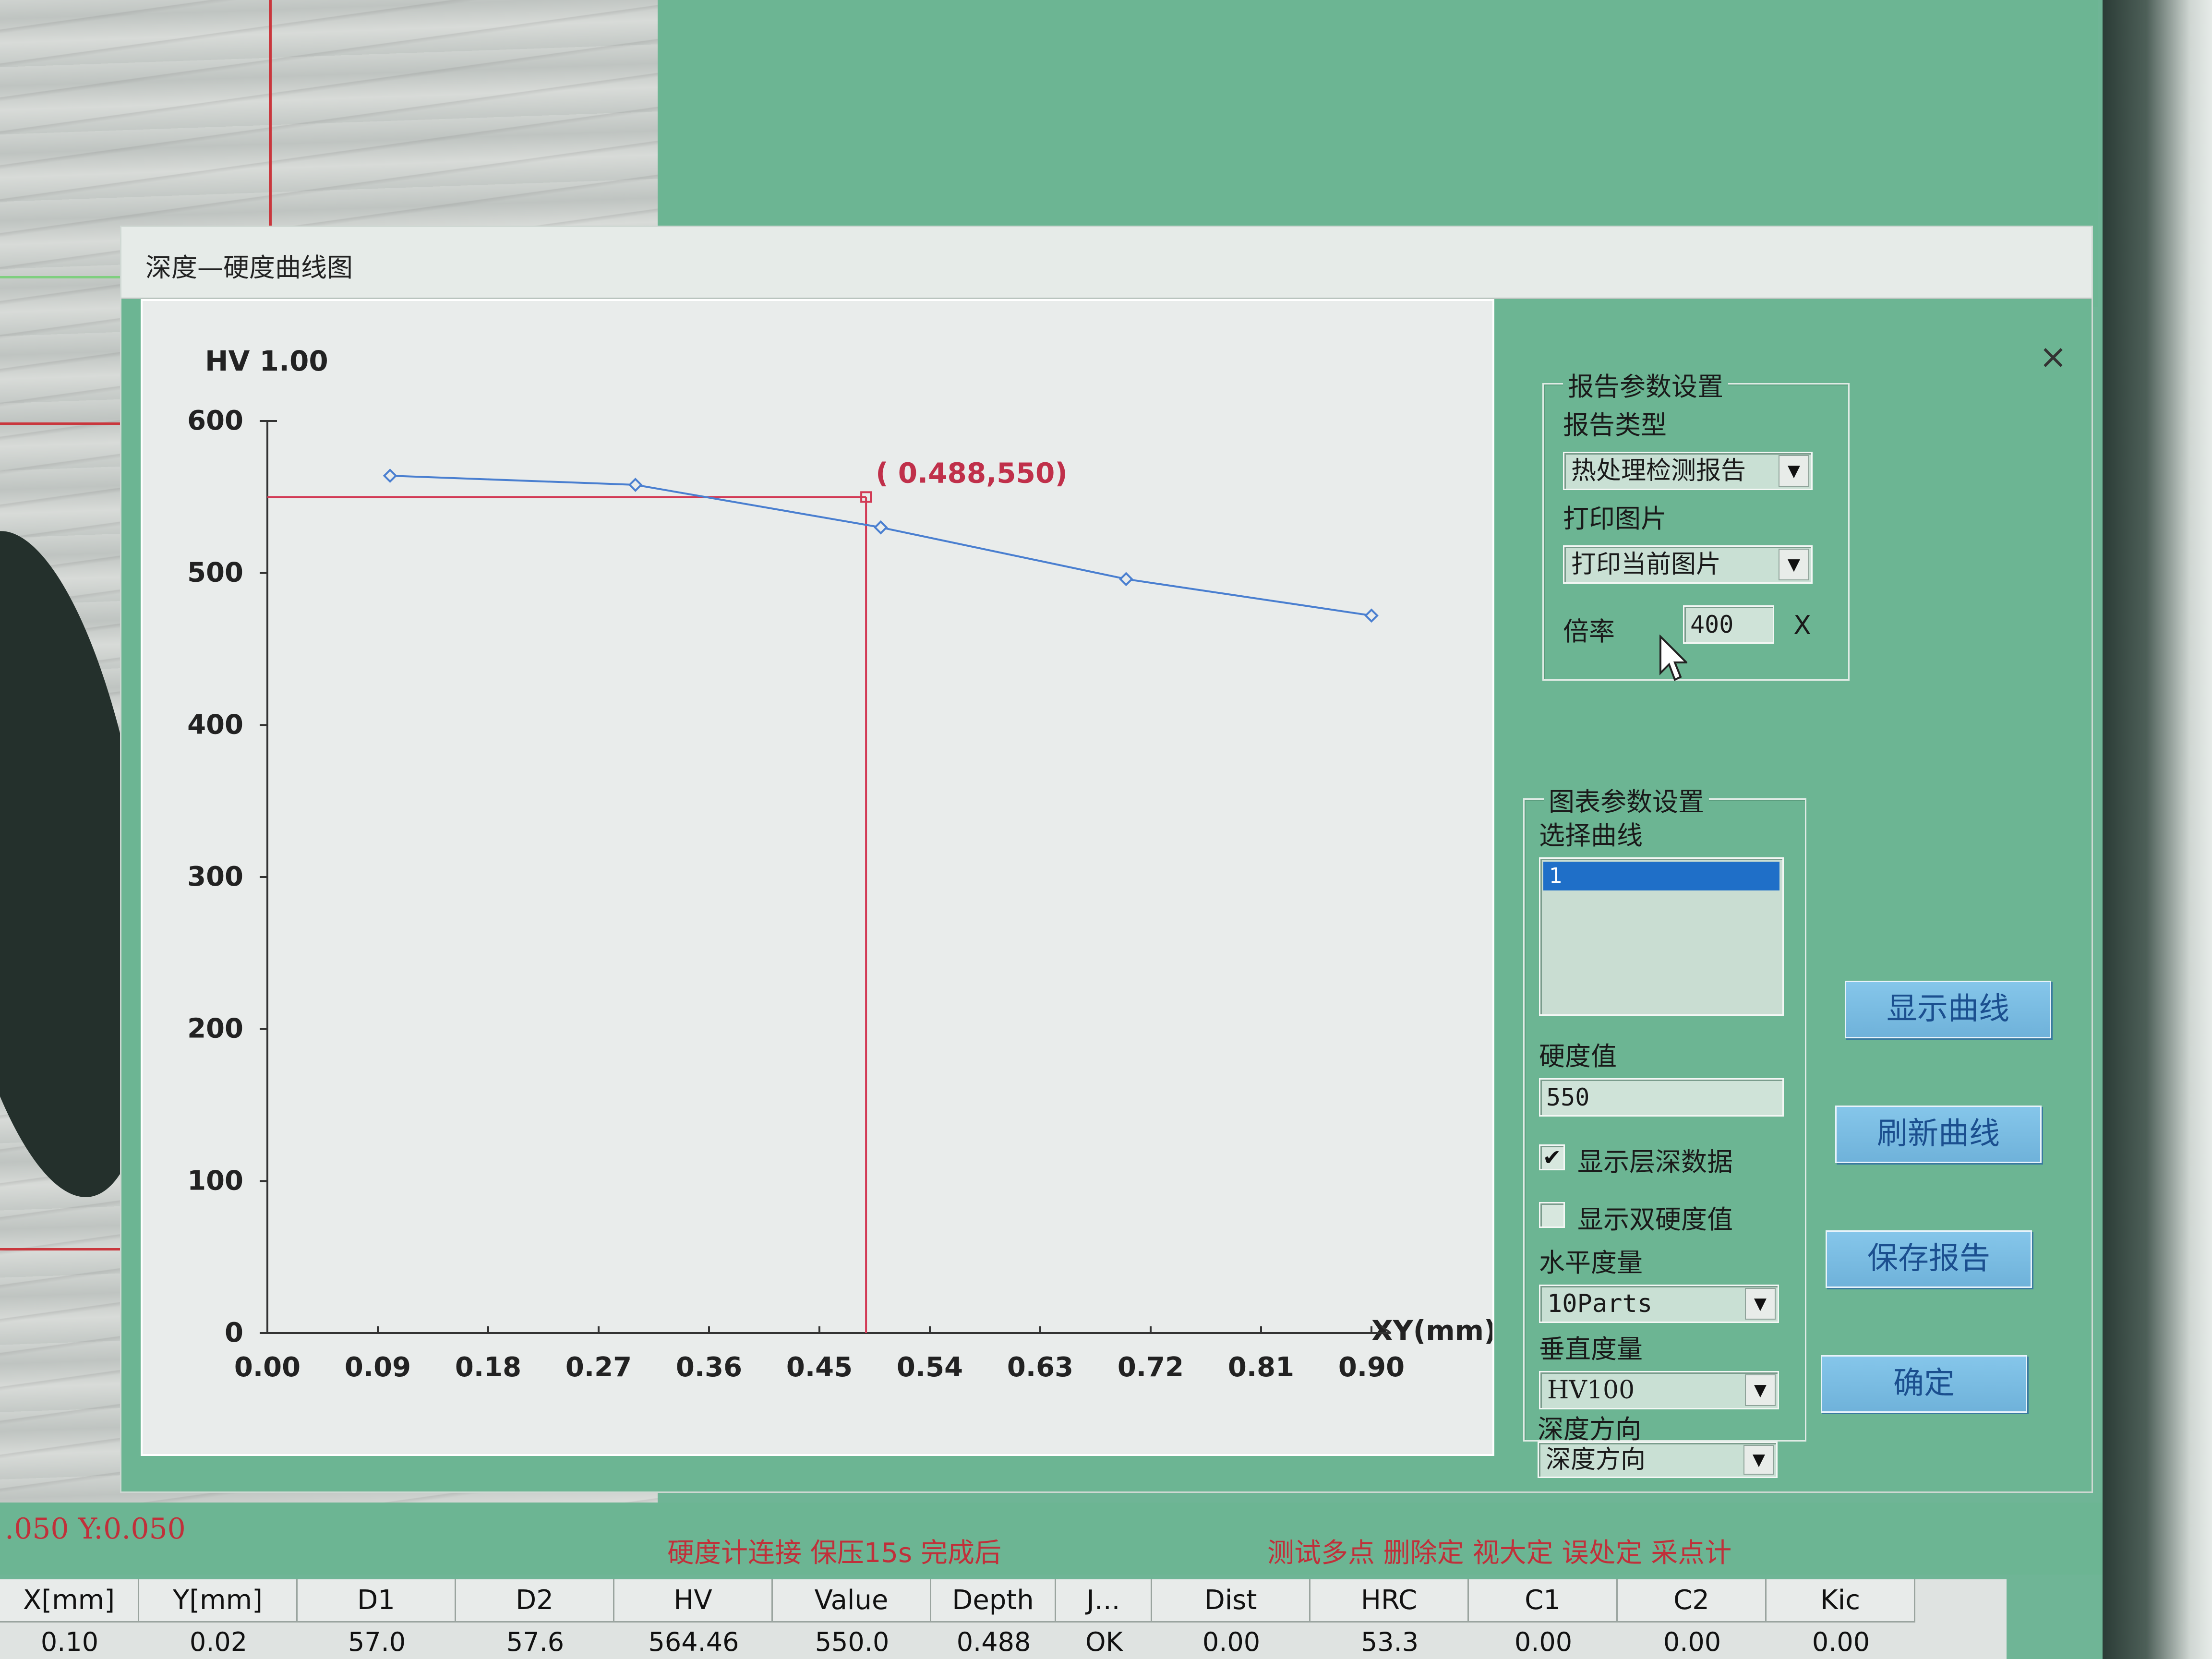 This screenshot has height=1659, width=2212. I want to click on show-double-row: 显示双硬度值, so click(1664, 1216).